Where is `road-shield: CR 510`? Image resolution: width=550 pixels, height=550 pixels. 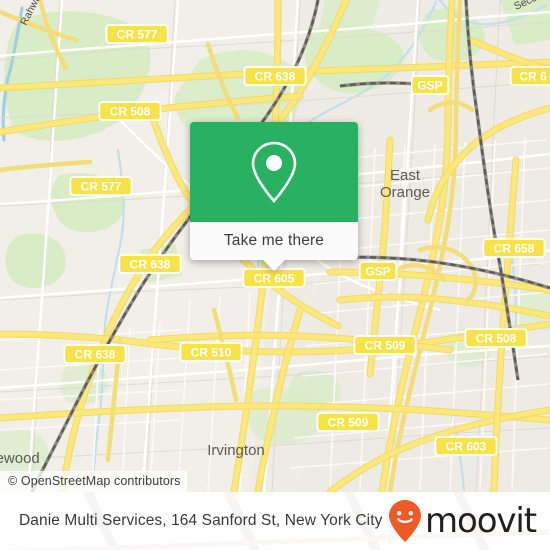
road-shield: CR 510 is located at coordinates (211, 352).